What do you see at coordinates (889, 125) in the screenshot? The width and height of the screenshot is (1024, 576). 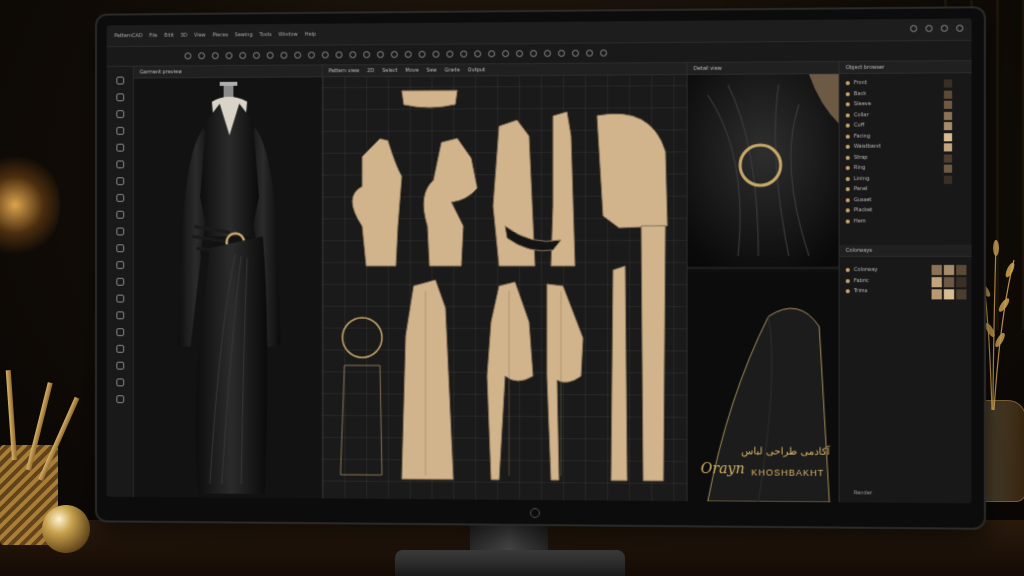 I see `layer-row: Cuff` at bounding box center [889, 125].